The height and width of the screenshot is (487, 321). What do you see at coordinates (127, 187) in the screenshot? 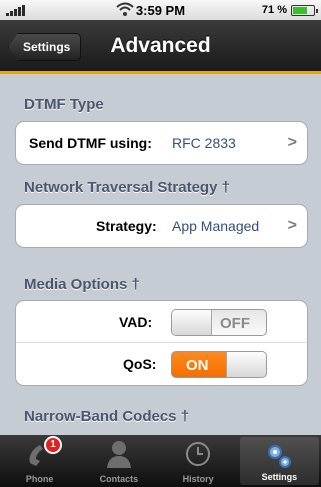
I see `section-header-network: Network Traversal Strategy †` at bounding box center [127, 187].